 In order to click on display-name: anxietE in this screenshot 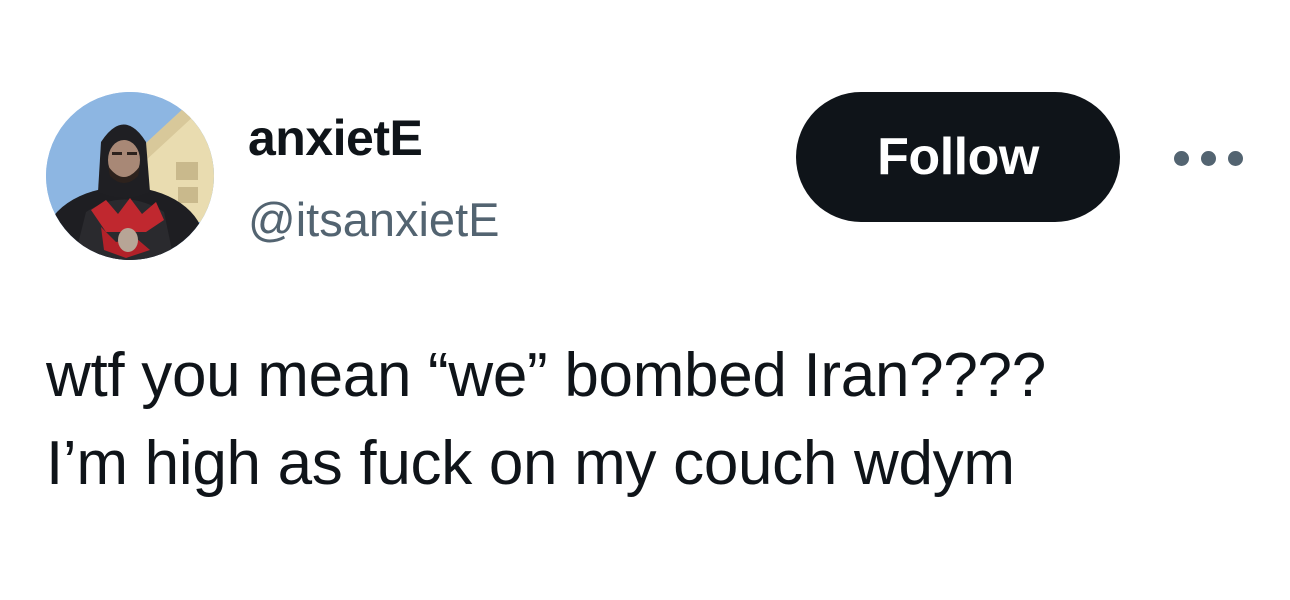, I will do `click(335, 138)`.